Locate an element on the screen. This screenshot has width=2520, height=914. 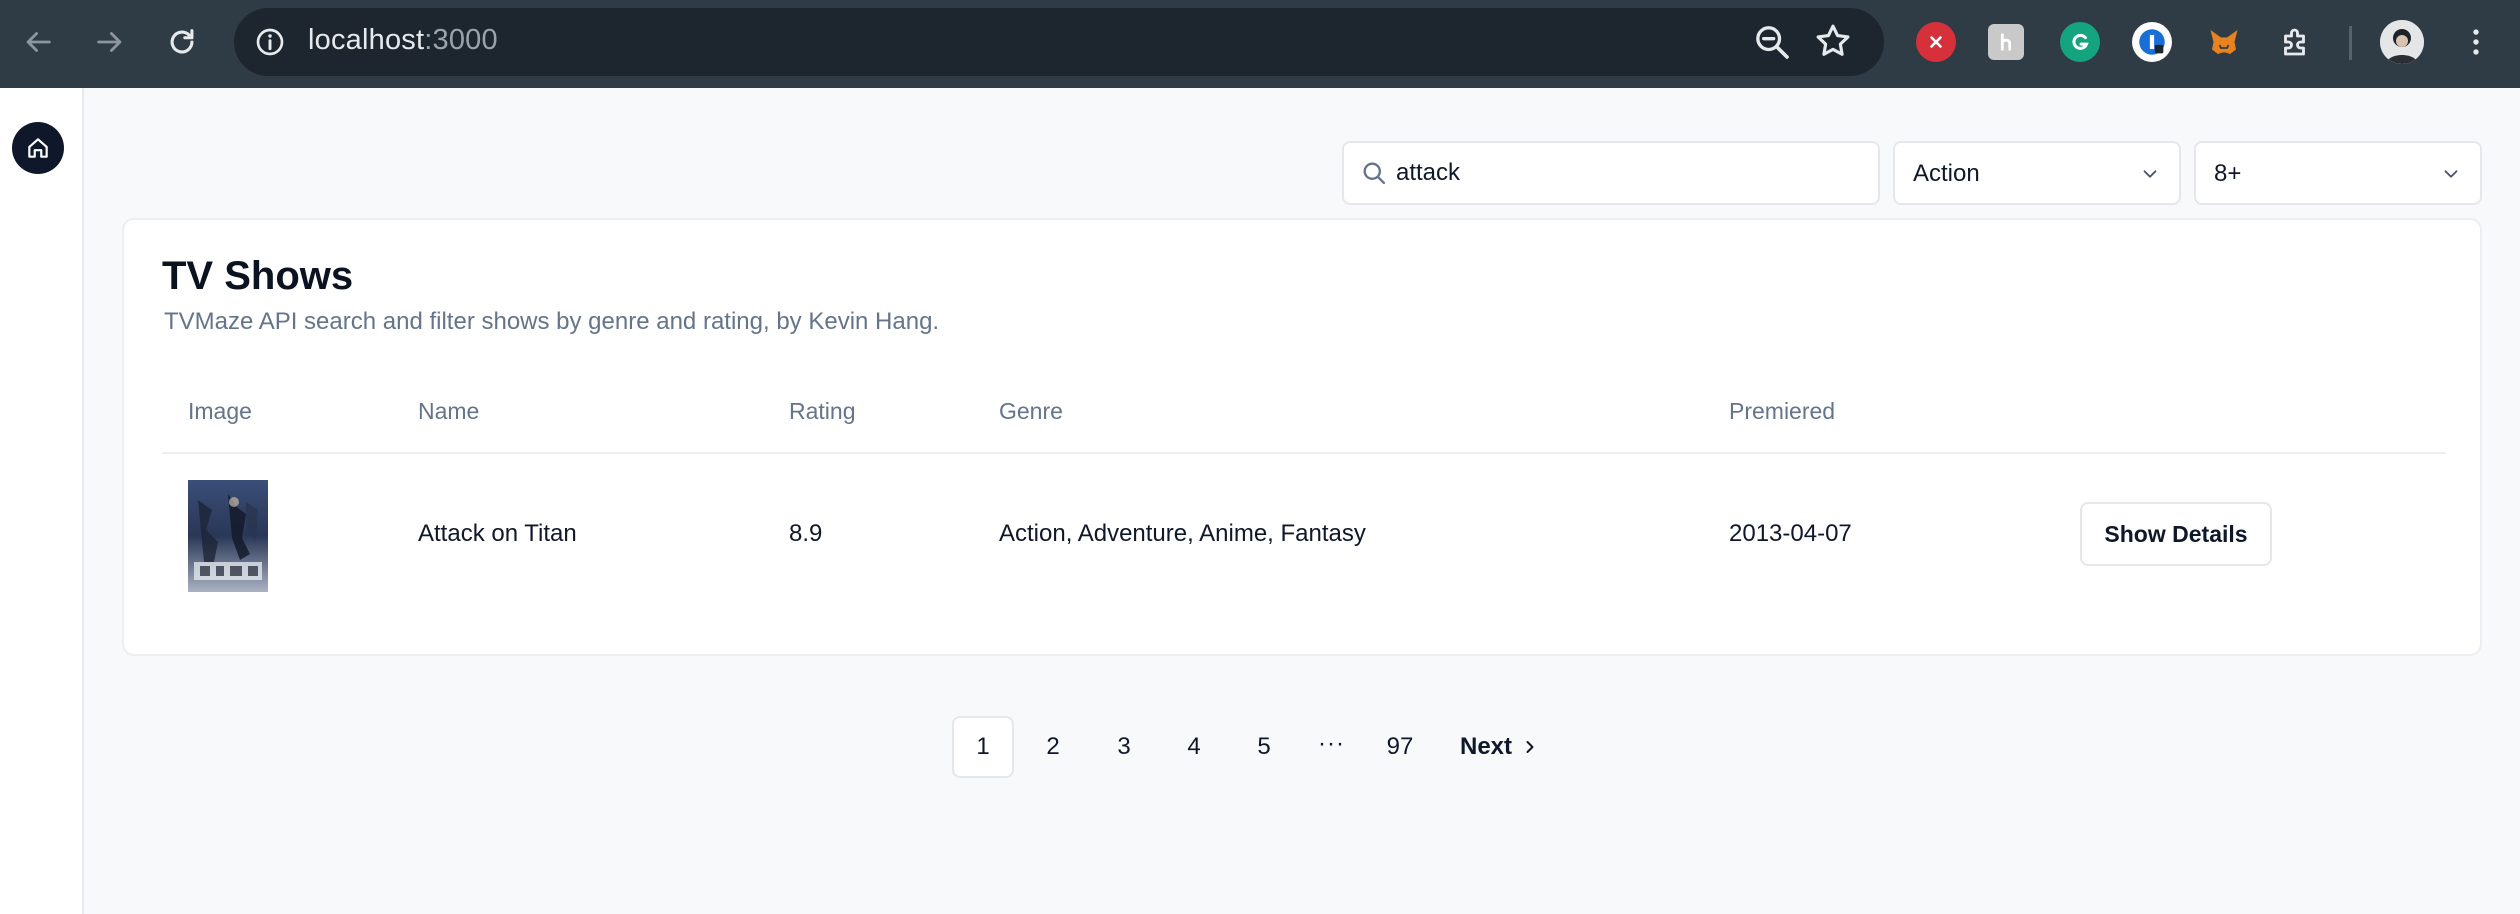
pagination-next-label: Next is located at coordinates (1486, 746).